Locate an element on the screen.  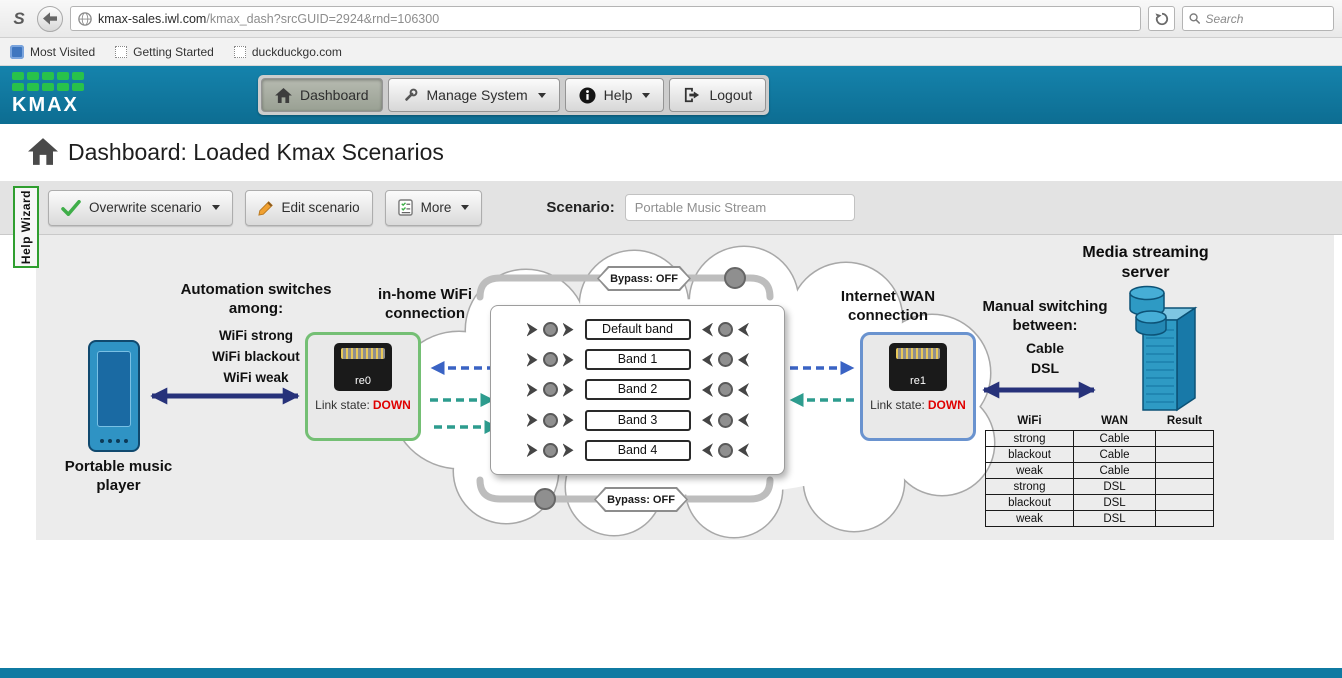
app-header: KMAX Dashboard Manage System Help Logout is located at coordinates (671, 95).